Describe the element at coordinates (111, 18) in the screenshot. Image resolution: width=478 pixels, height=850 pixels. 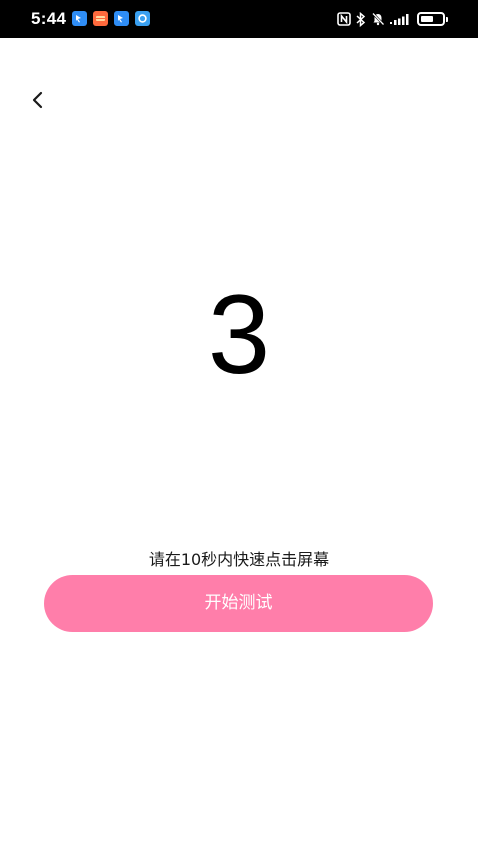
I see `notification-icons` at that location.